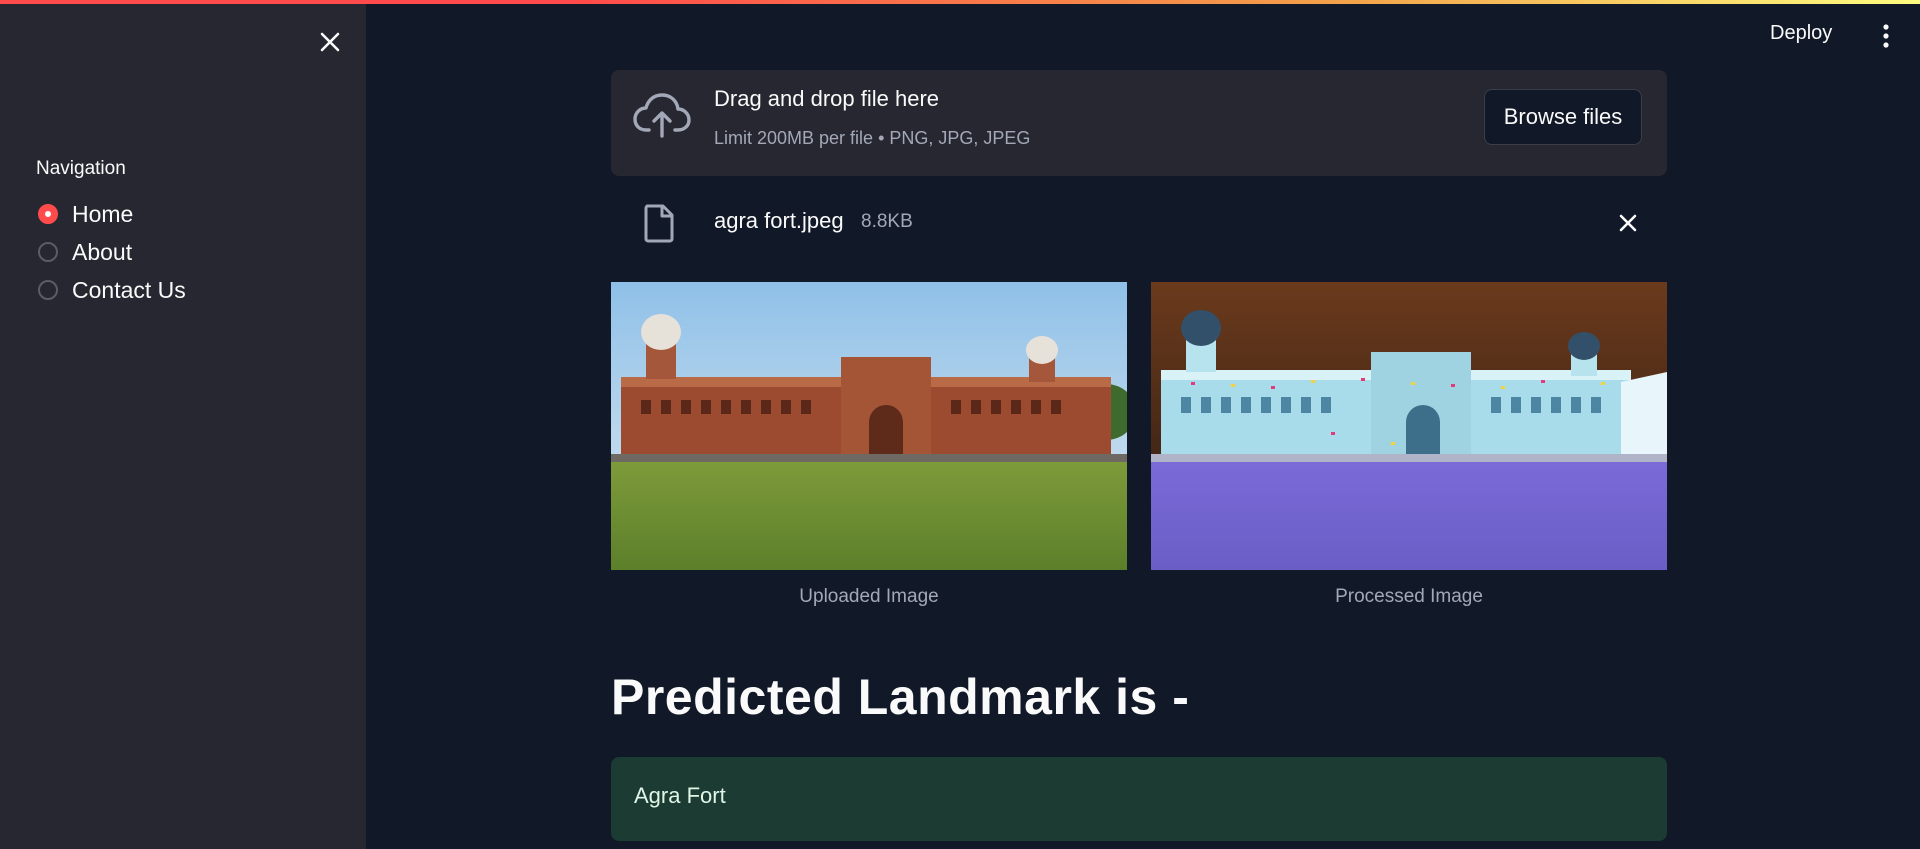 Image resolution: width=1920 pixels, height=849 pixels. I want to click on nav-radio-label: About, so click(102, 251).